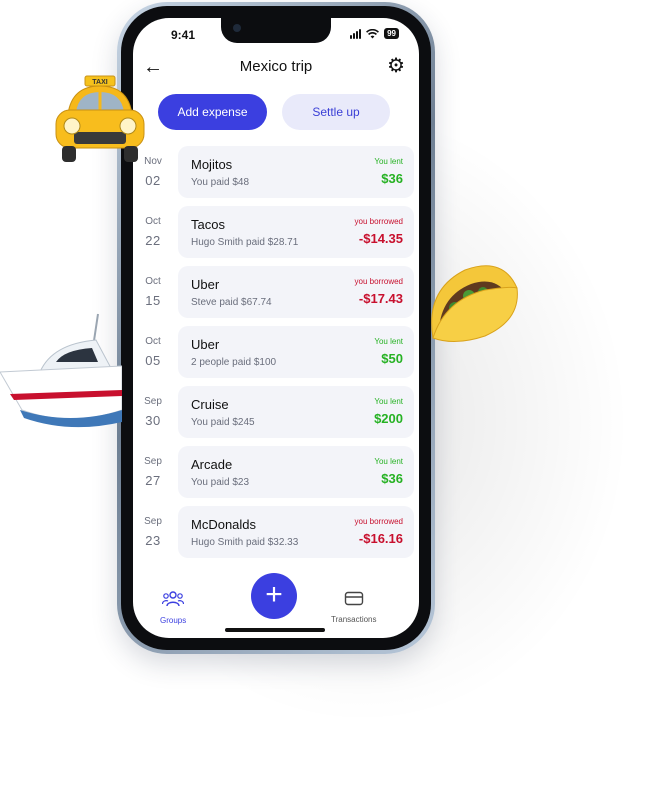 The image size is (655, 808). Describe the element at coordinates (296, 472) in the screenshot. I see `expense-card: Arcade You paid $23 You lent $36` at that location.